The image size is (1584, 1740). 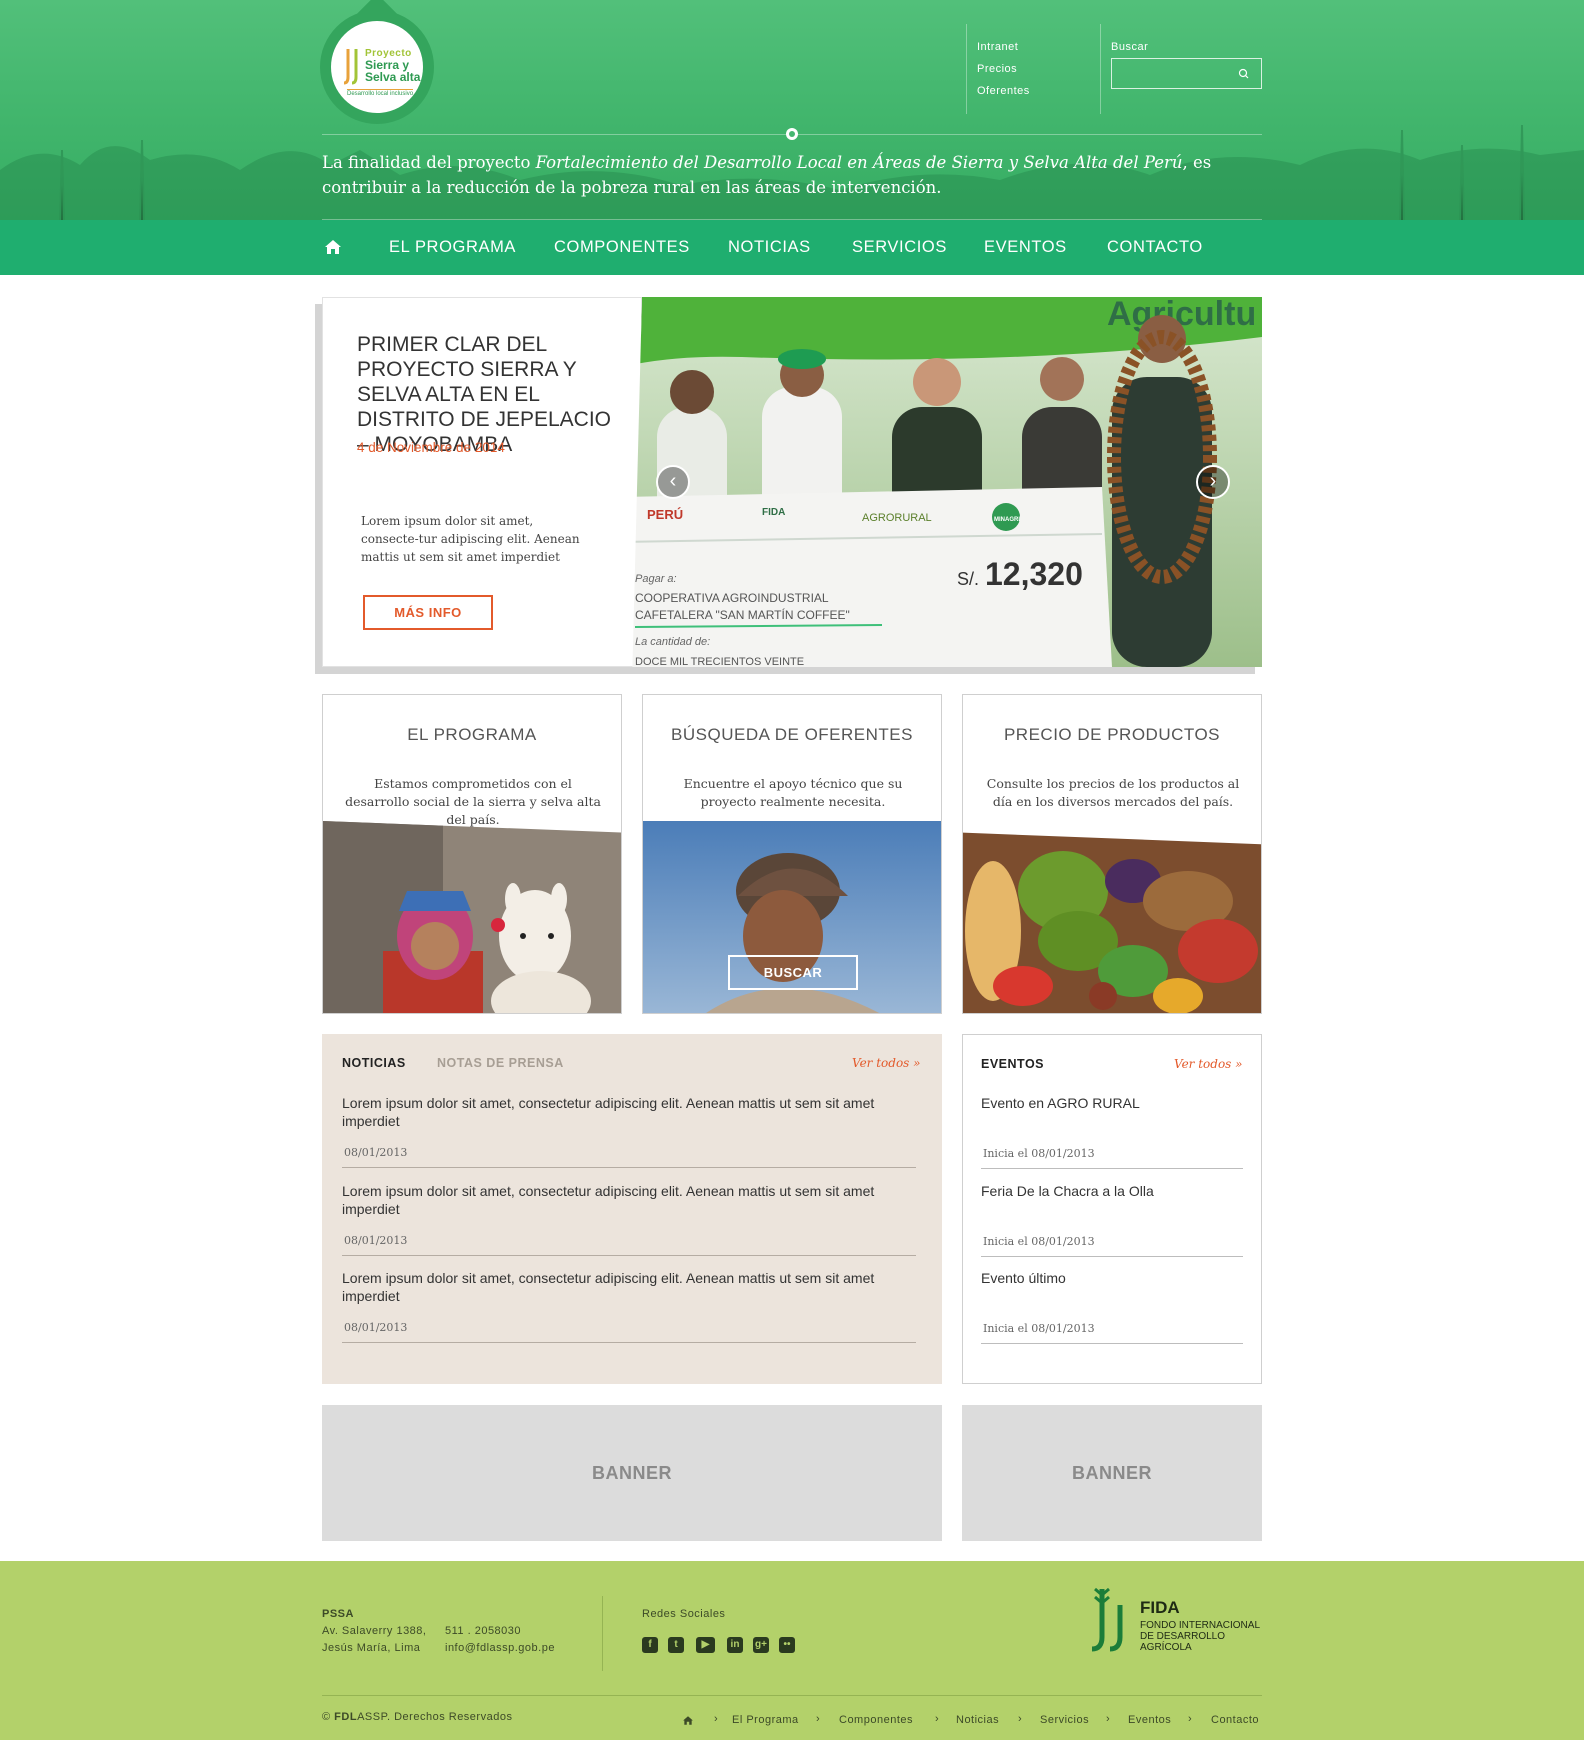 I want to click on check-pay-label: Pagar a:, so click(x=656, y=579).